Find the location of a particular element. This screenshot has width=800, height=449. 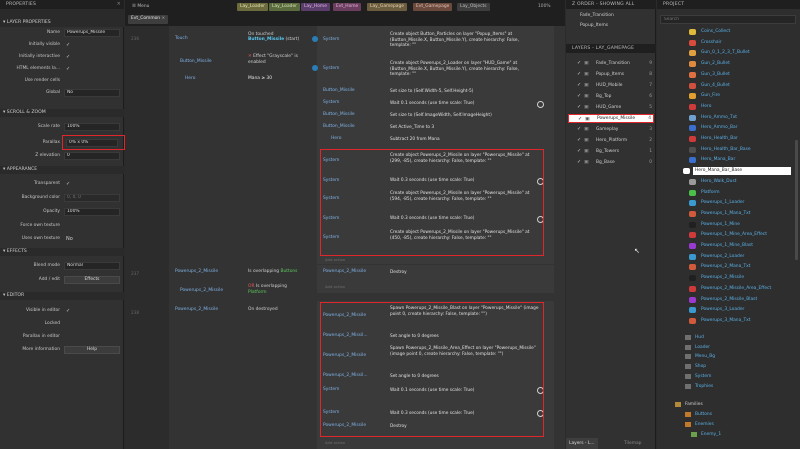

section-editor: ▾ EDITOR is located at coordinates (62, 296).